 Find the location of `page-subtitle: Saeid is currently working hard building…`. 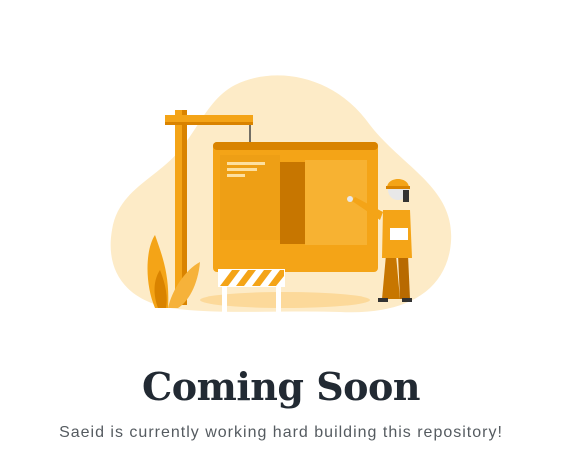

page-subtitle: Saeid is currently working hard building… is located at coordinates (281, 432).